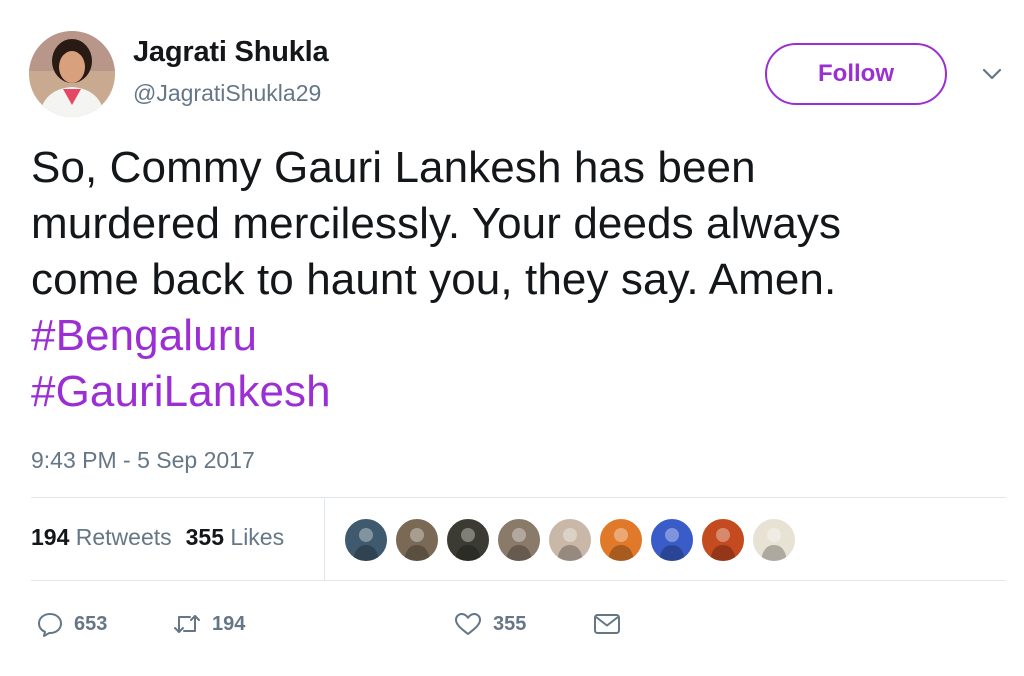 The width and height of the screenshot is (1024, 676). Describe the element at coordinates (231, 52) in the screenshot. I see `display-name: Jagrati Shukla` at that location.